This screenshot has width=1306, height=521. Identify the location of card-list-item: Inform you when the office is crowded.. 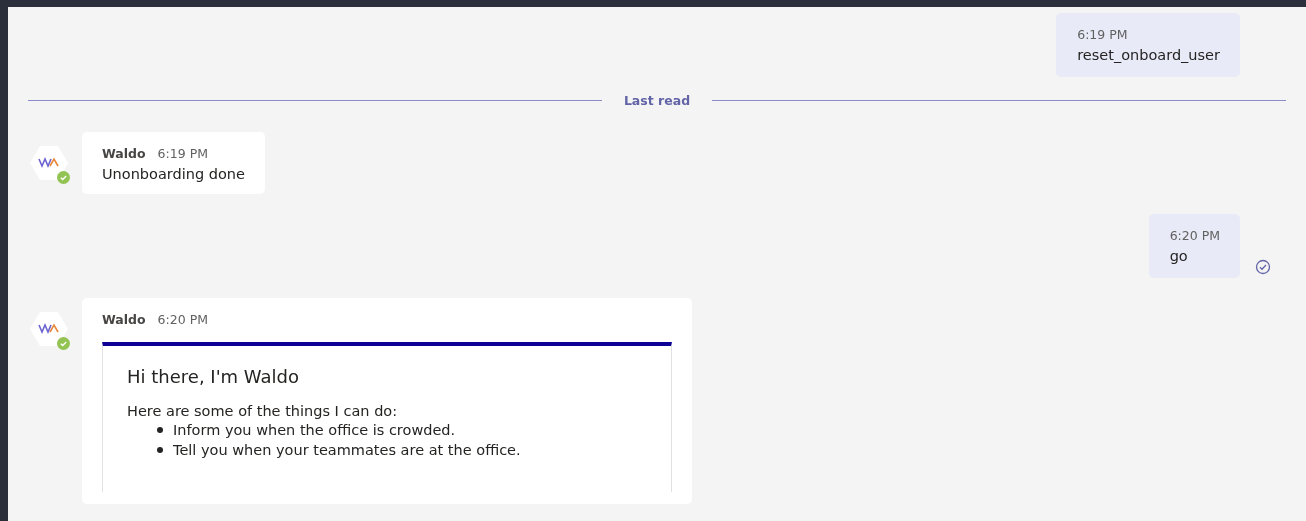
(314, 430).